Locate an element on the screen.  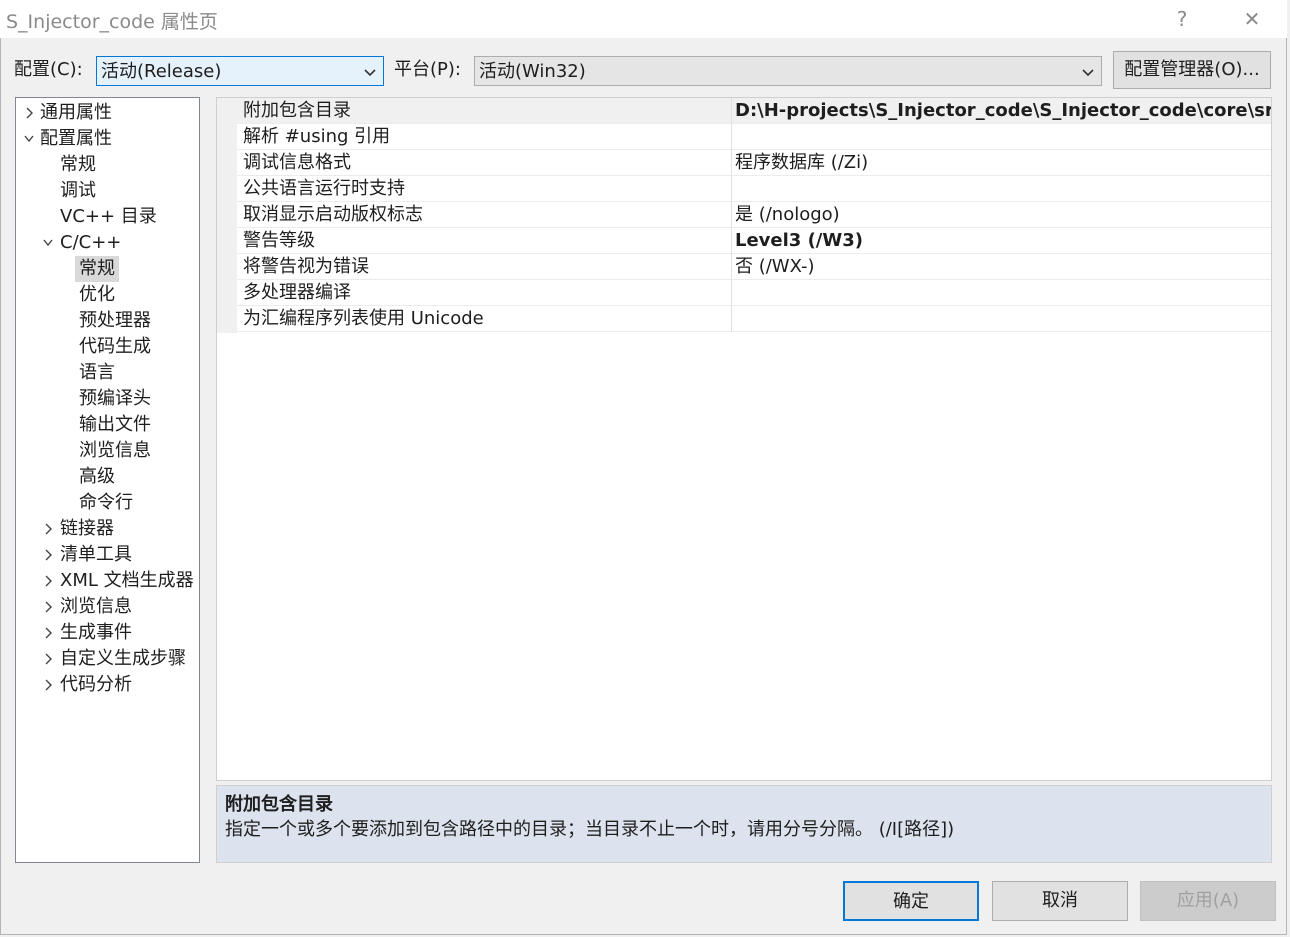
tree-item: 链接器 is located at coordinates (107, 529).